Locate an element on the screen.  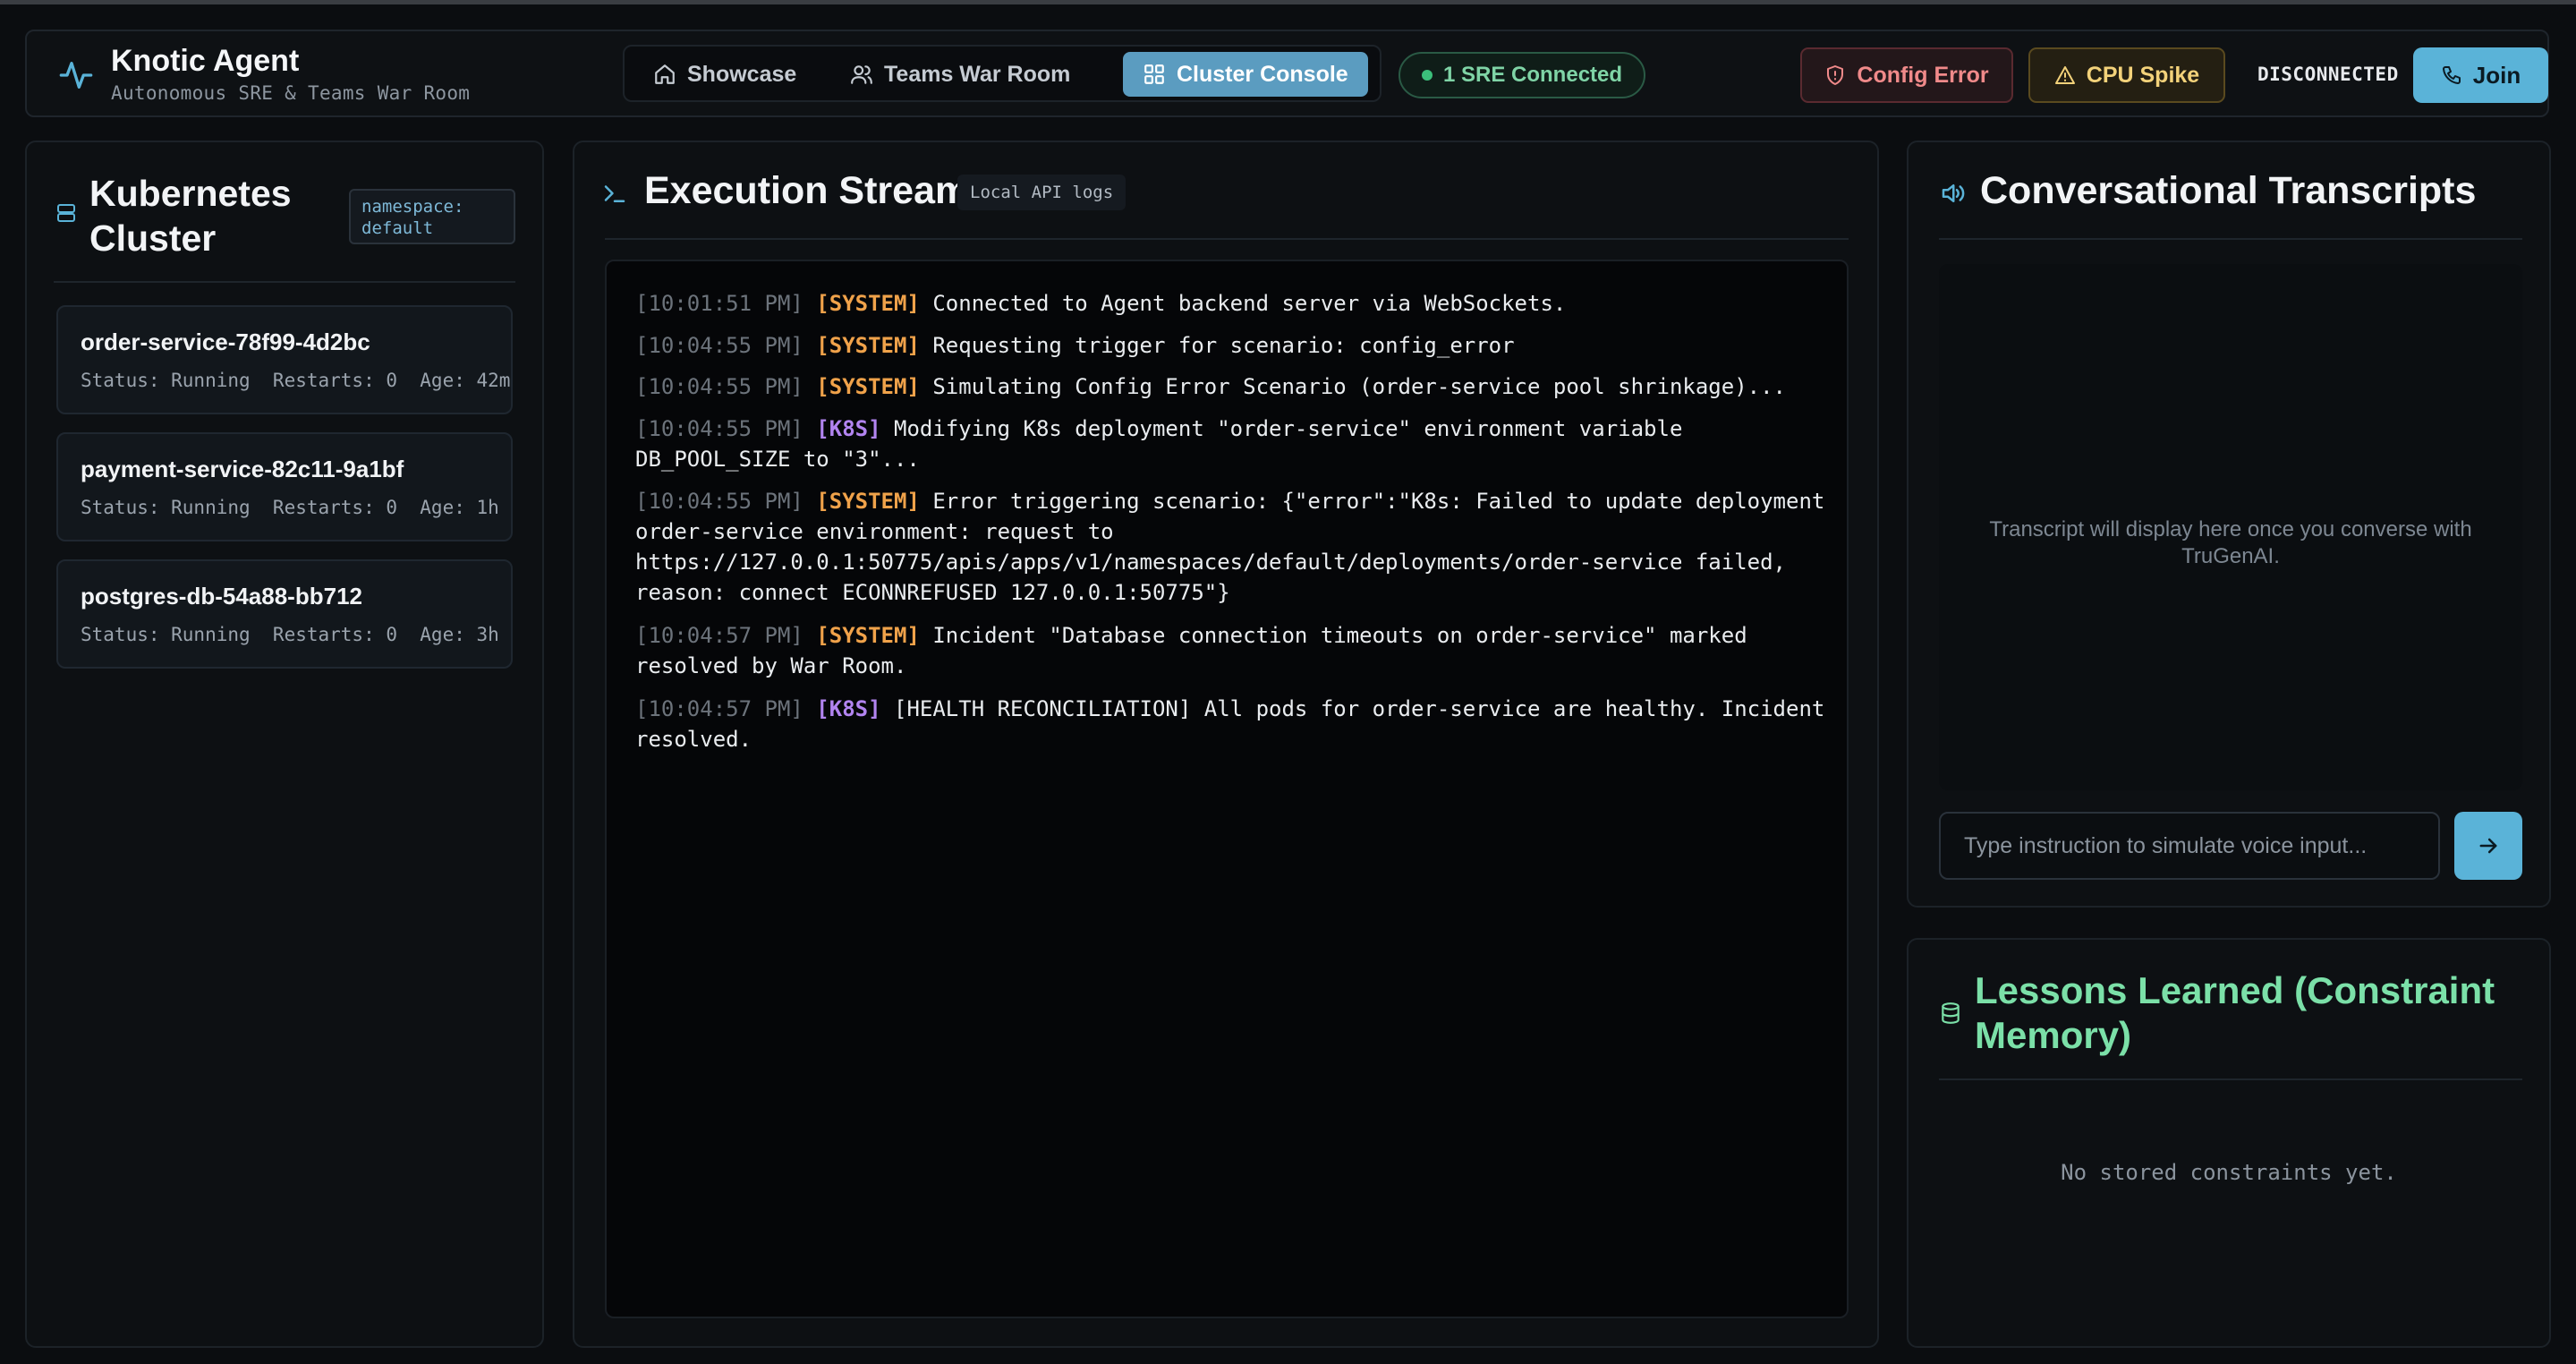
config-error-button: Config Error is located at coordinates (1906, 75).